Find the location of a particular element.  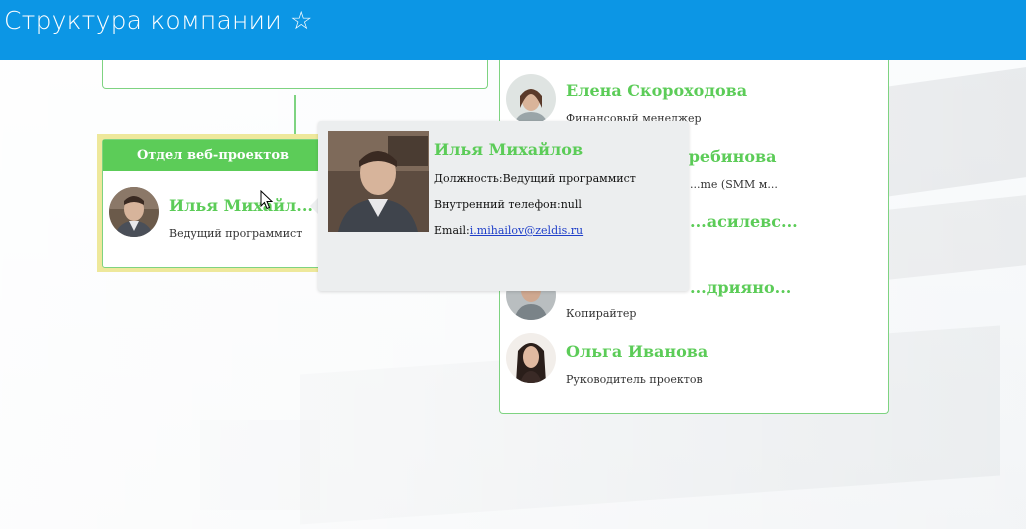

phone-label: Внутренний телефон: is located at coordinates (497, 204).